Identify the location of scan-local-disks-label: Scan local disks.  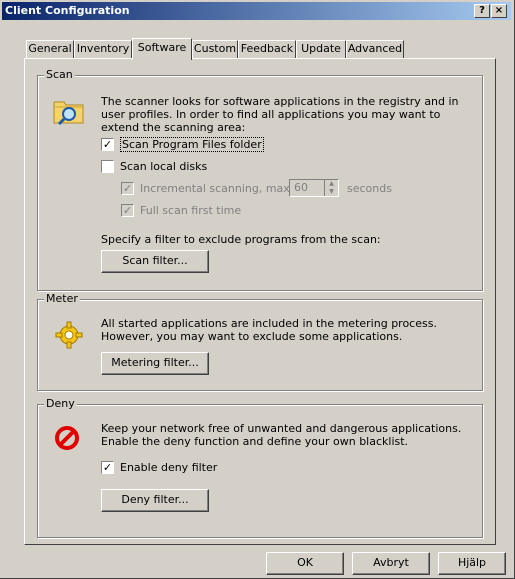
(164, 166).